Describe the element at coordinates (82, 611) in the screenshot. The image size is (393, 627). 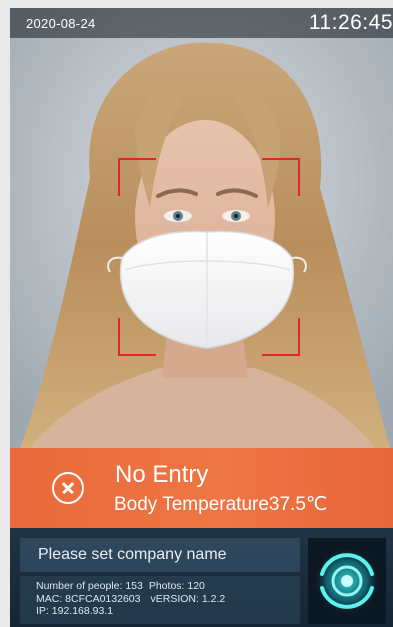
I see `ip-address: 192.168.93.1` at that location.